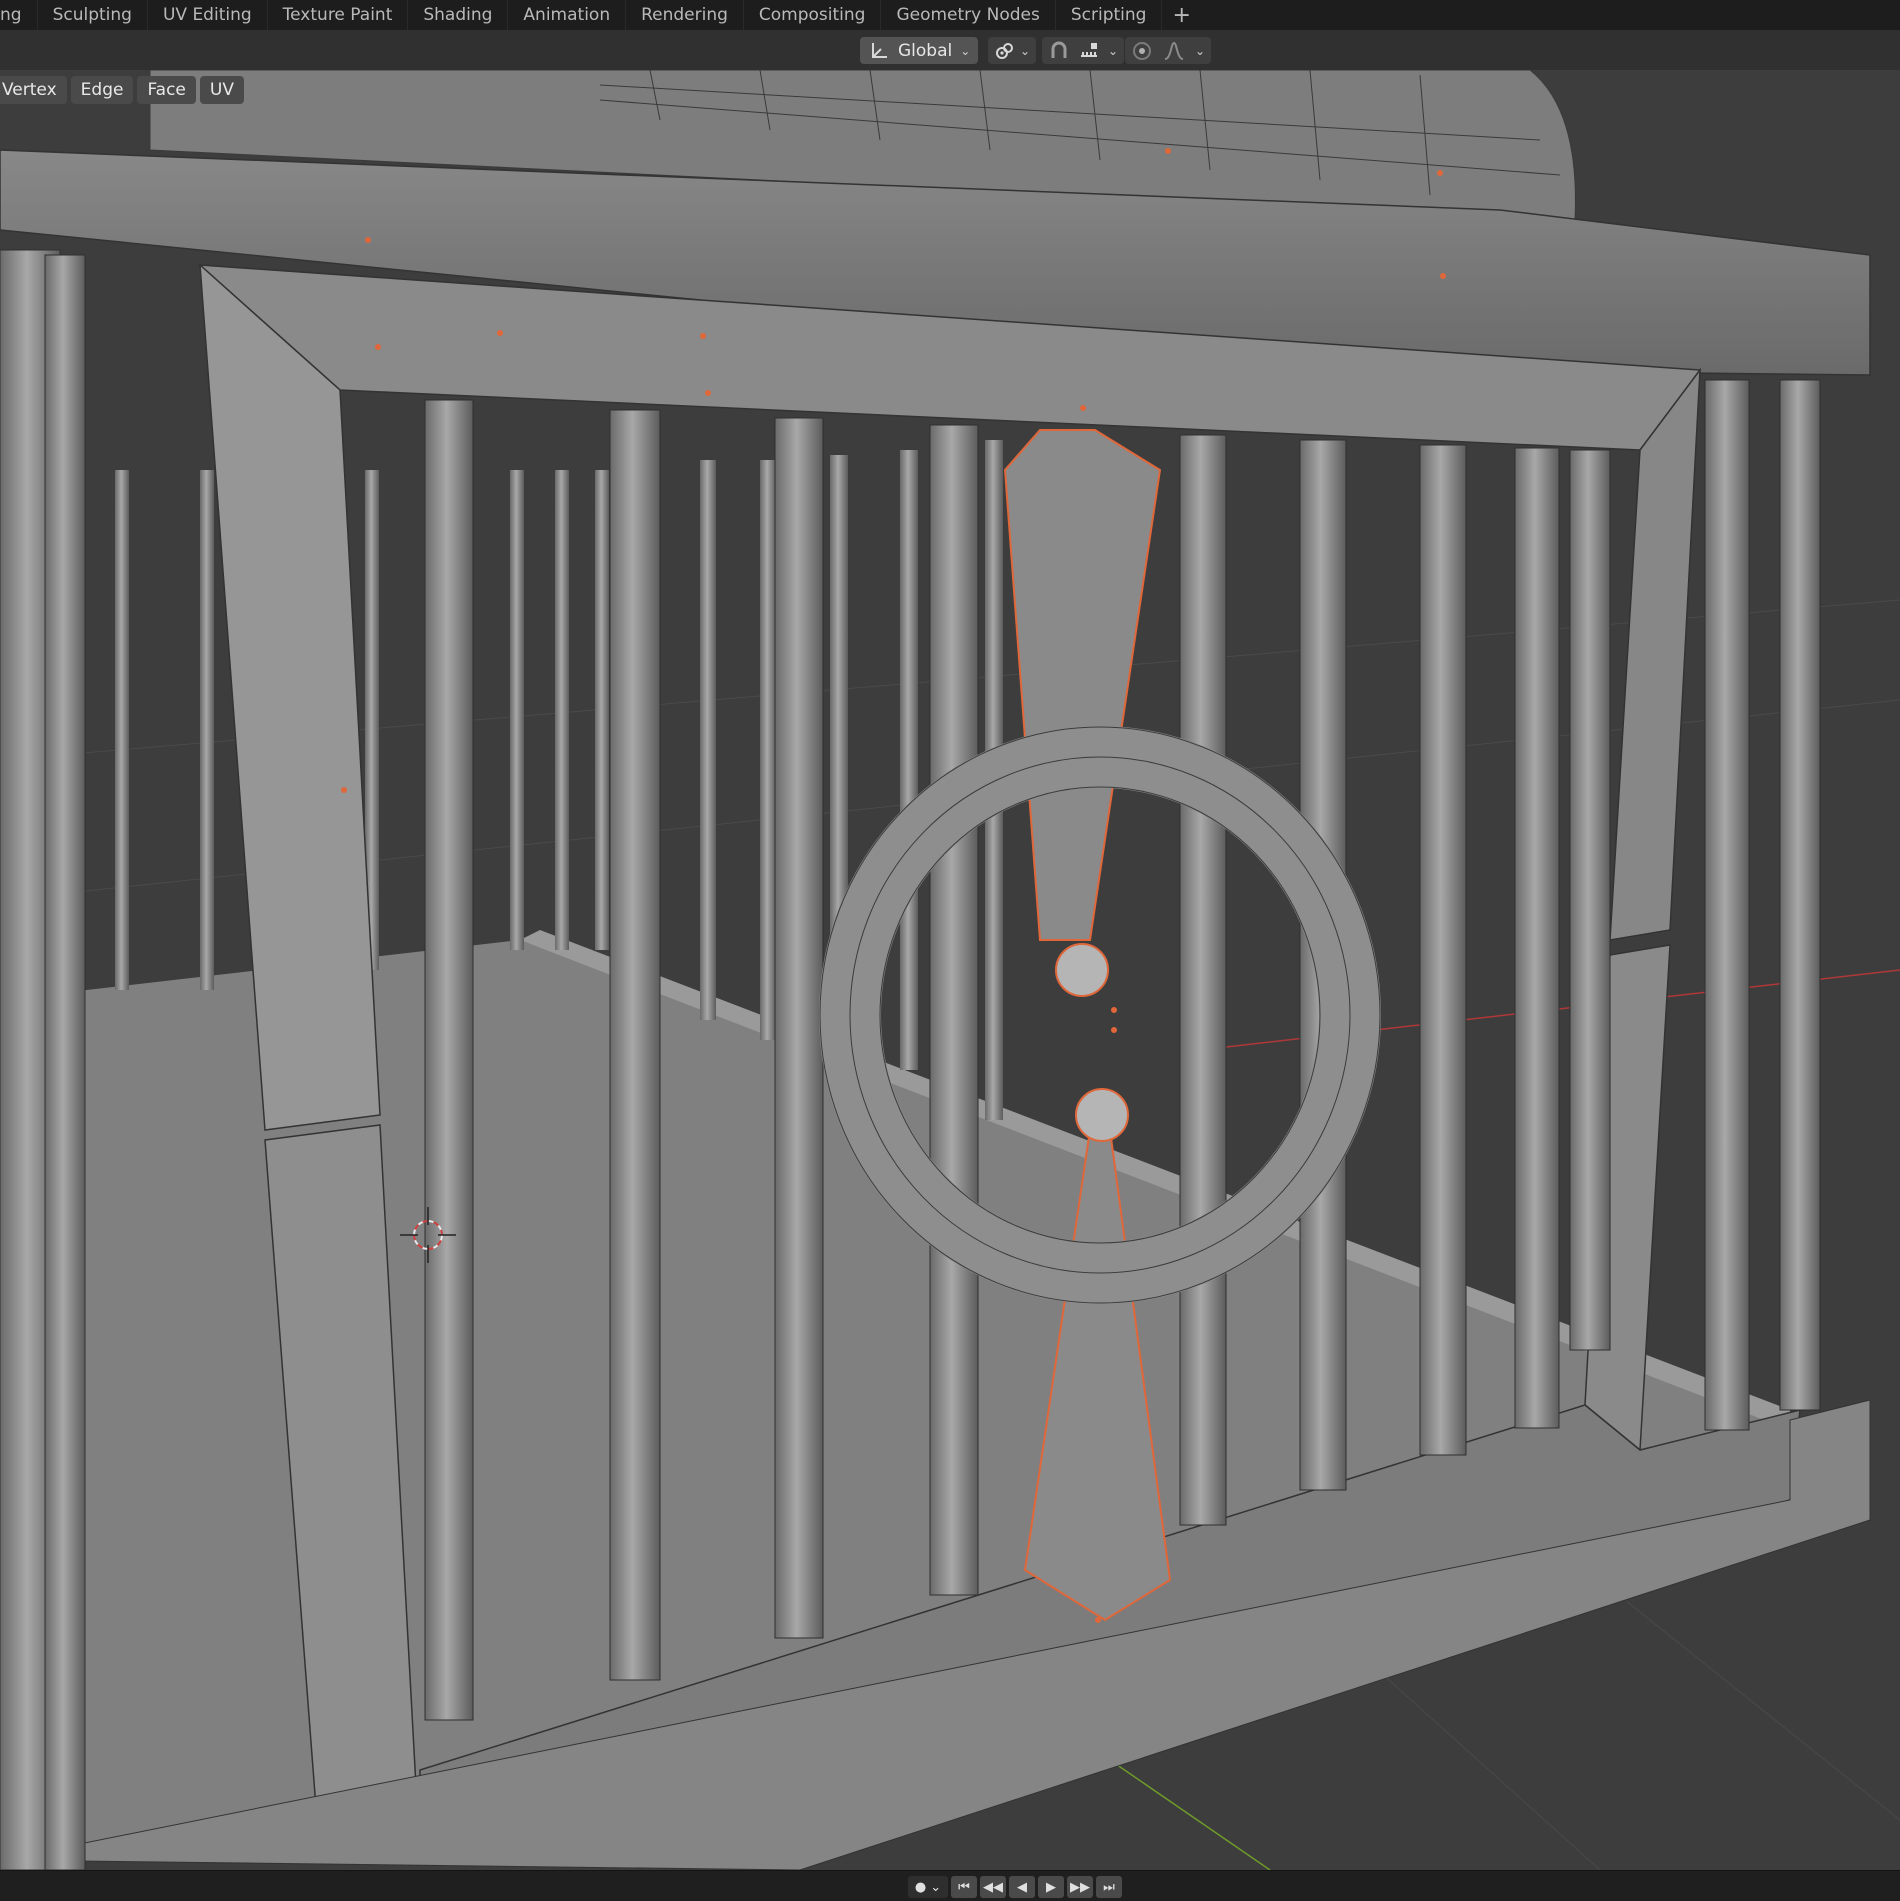 This screenshot has height=1901, width=1900. I want to click on jump-start-button: ⏮, so click(964, 1887).